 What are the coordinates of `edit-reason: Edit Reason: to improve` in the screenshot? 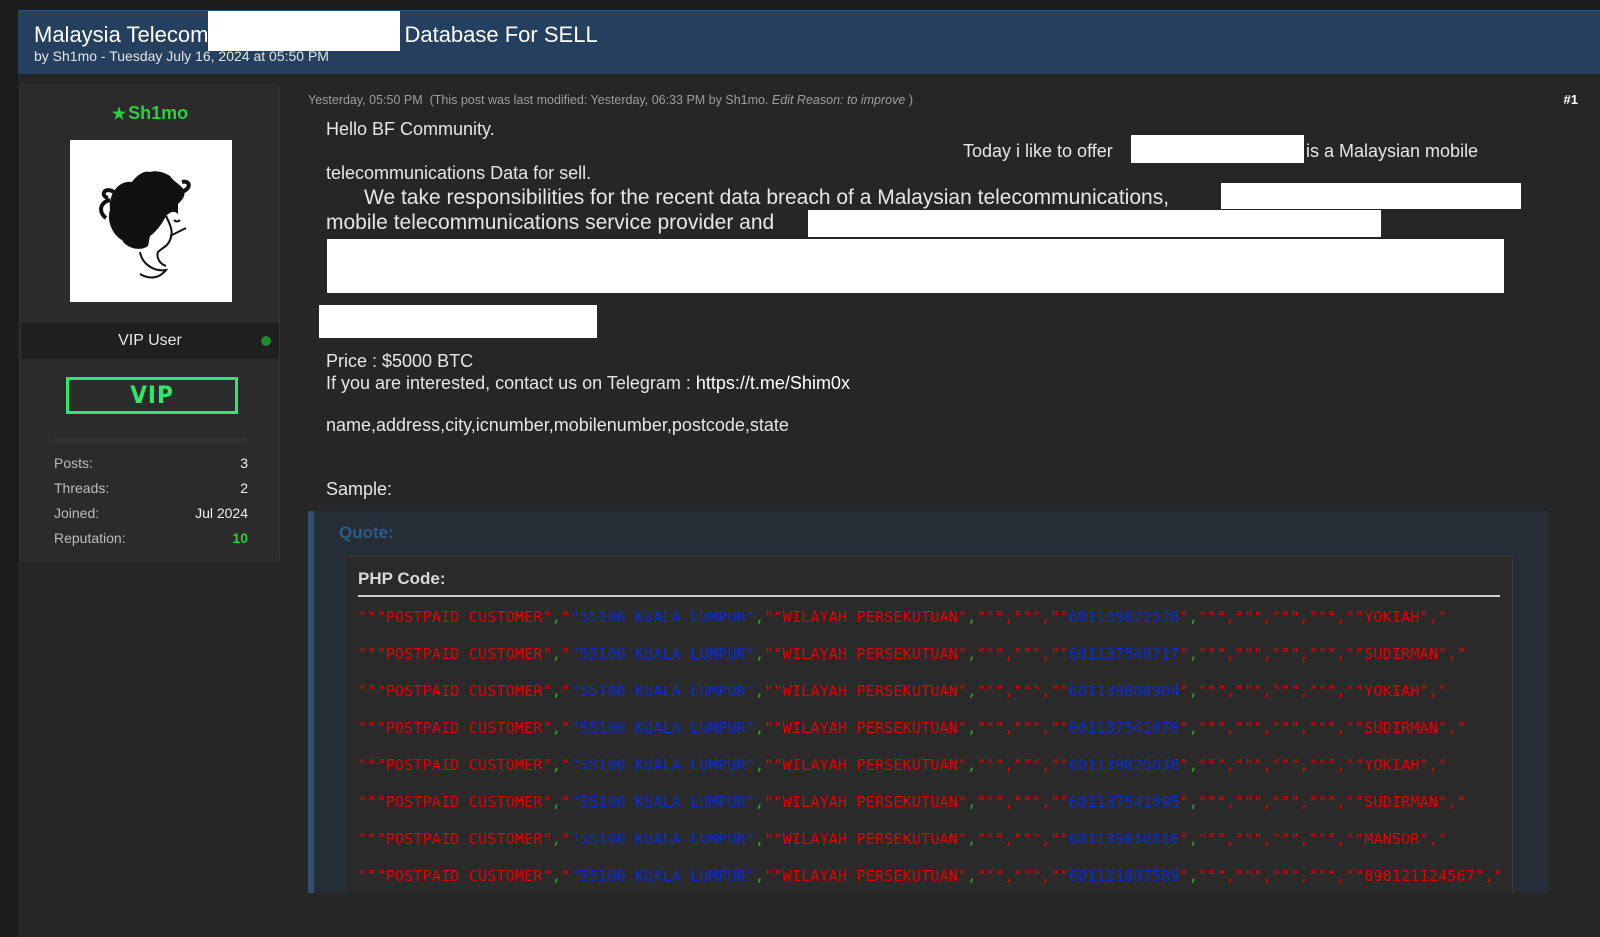 It's located at (838, 100).